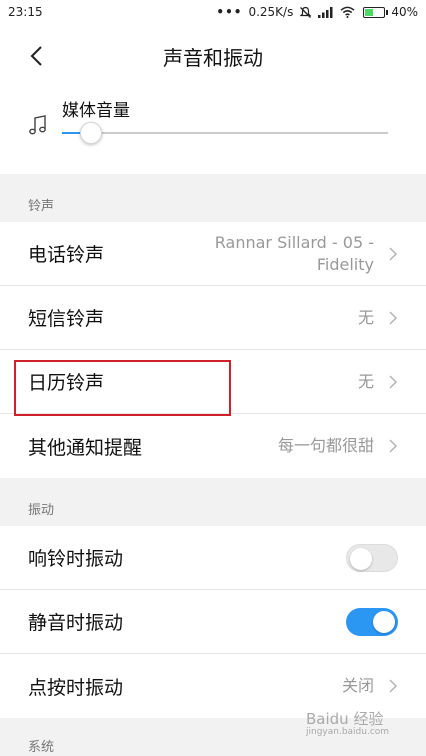 This screenshot has width=426, height=756. Describe the element at coordinates (25, 12) in the screenshot. I see `status-time: 23:15` at that location.